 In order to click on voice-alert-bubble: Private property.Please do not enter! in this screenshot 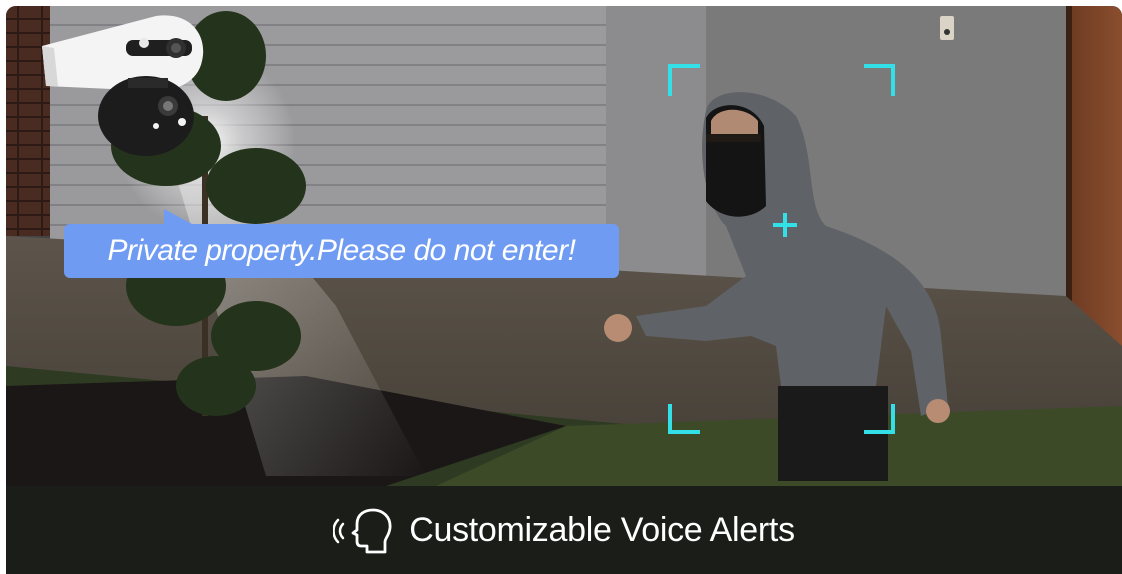, I will do `click(341, 243)`.